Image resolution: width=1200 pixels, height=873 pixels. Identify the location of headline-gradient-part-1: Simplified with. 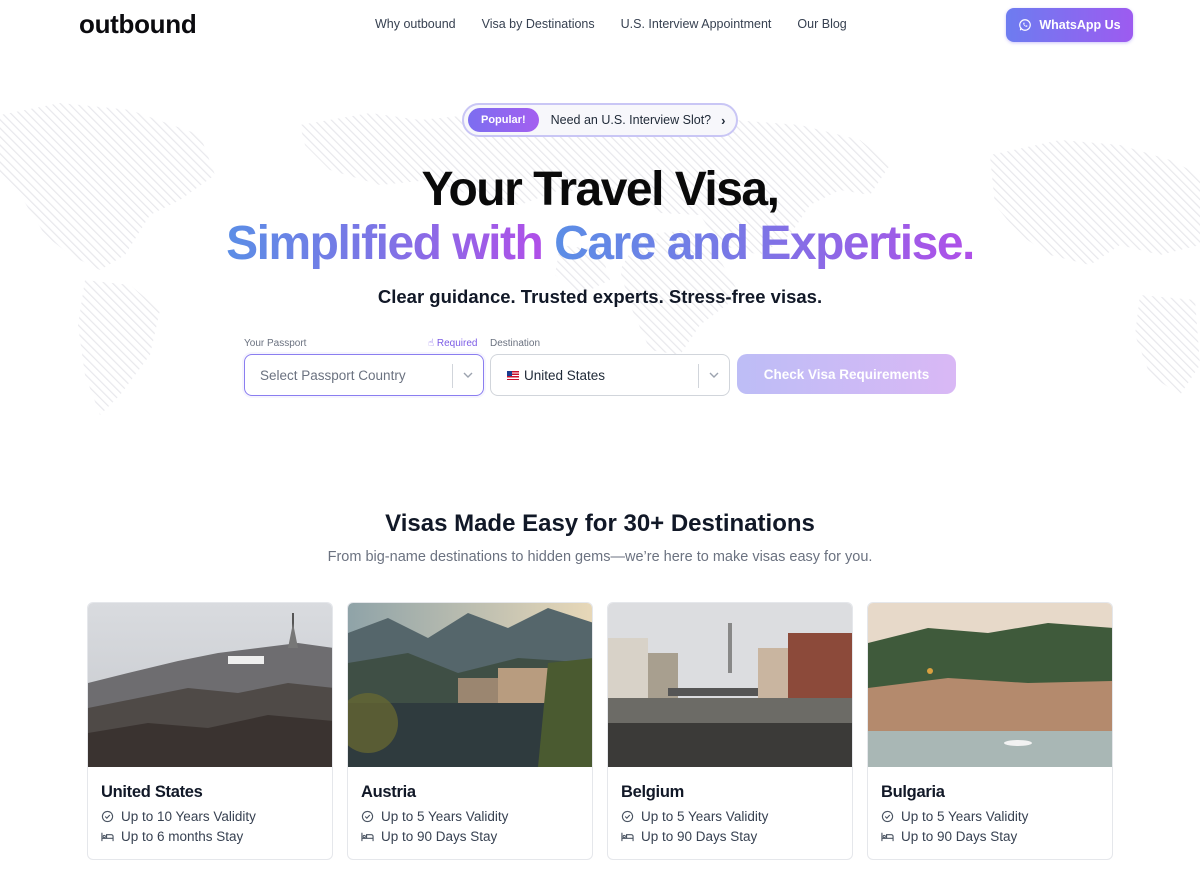
(385, 243).